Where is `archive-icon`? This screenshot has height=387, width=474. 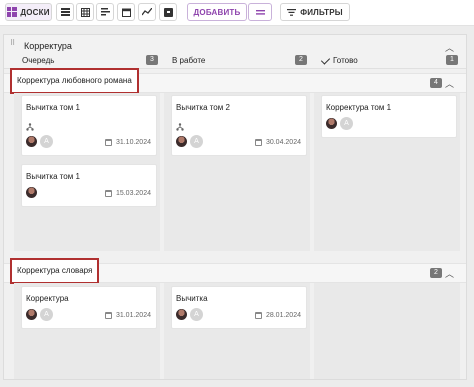 archive-icon is located at coordinates (168, 12).